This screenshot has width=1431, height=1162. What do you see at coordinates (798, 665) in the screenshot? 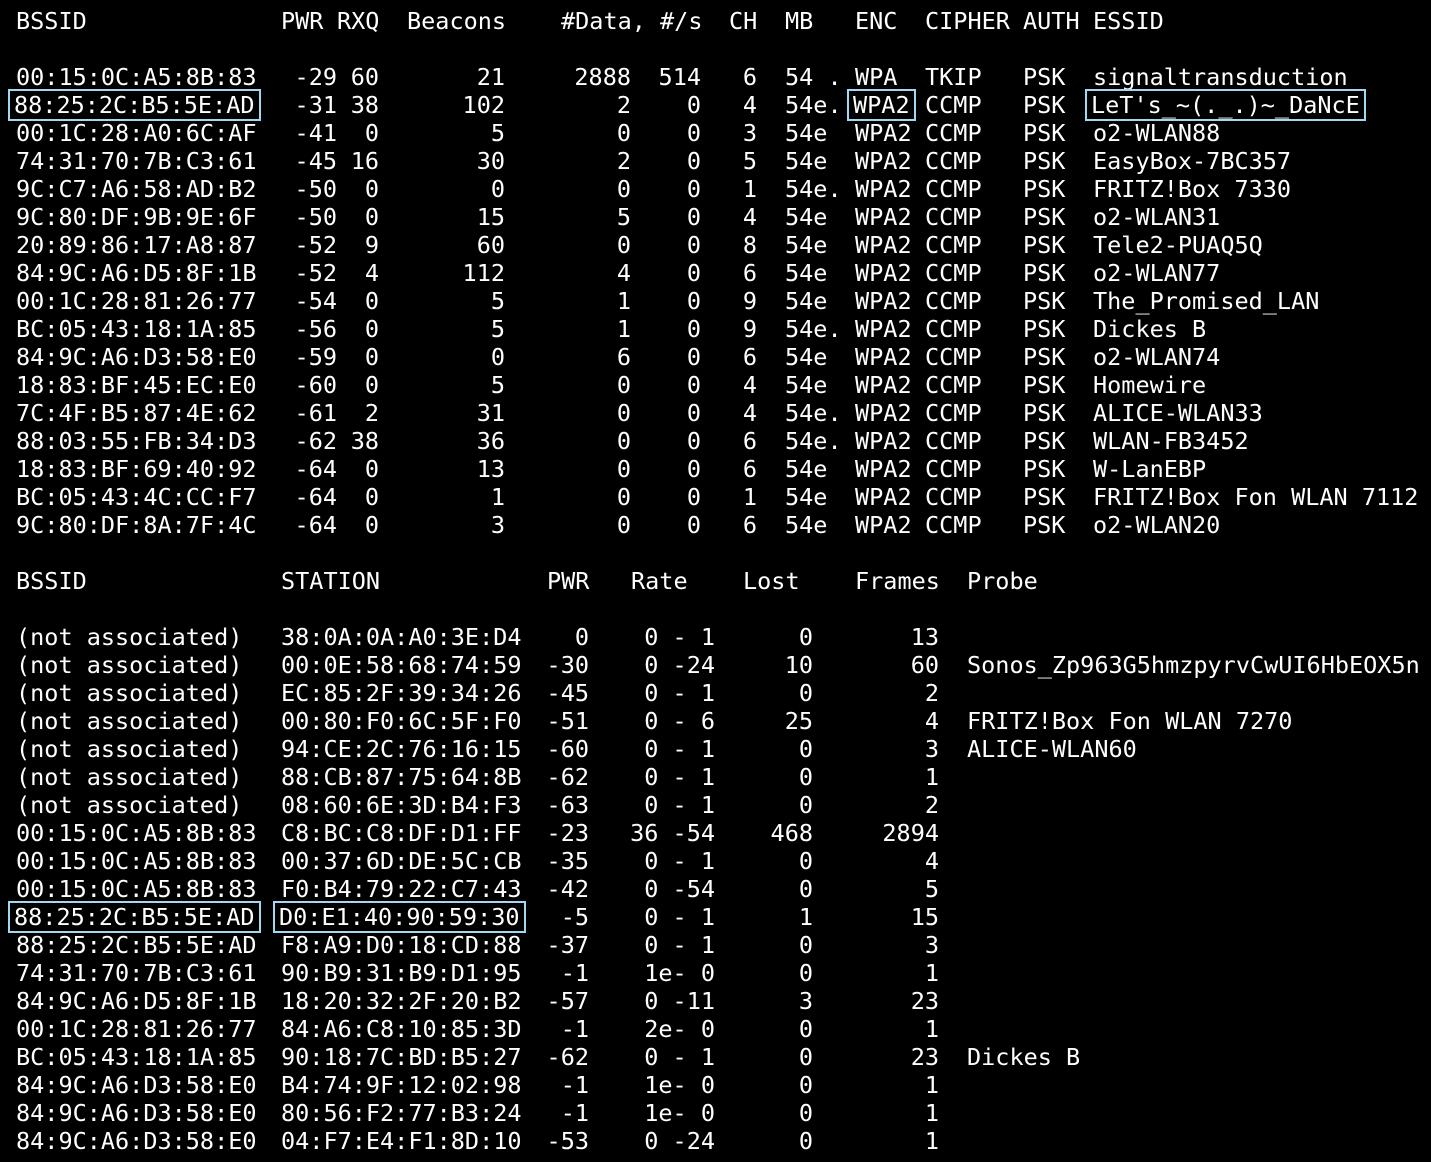
I see `station-lost: 10` at bounding box center [798, 665].